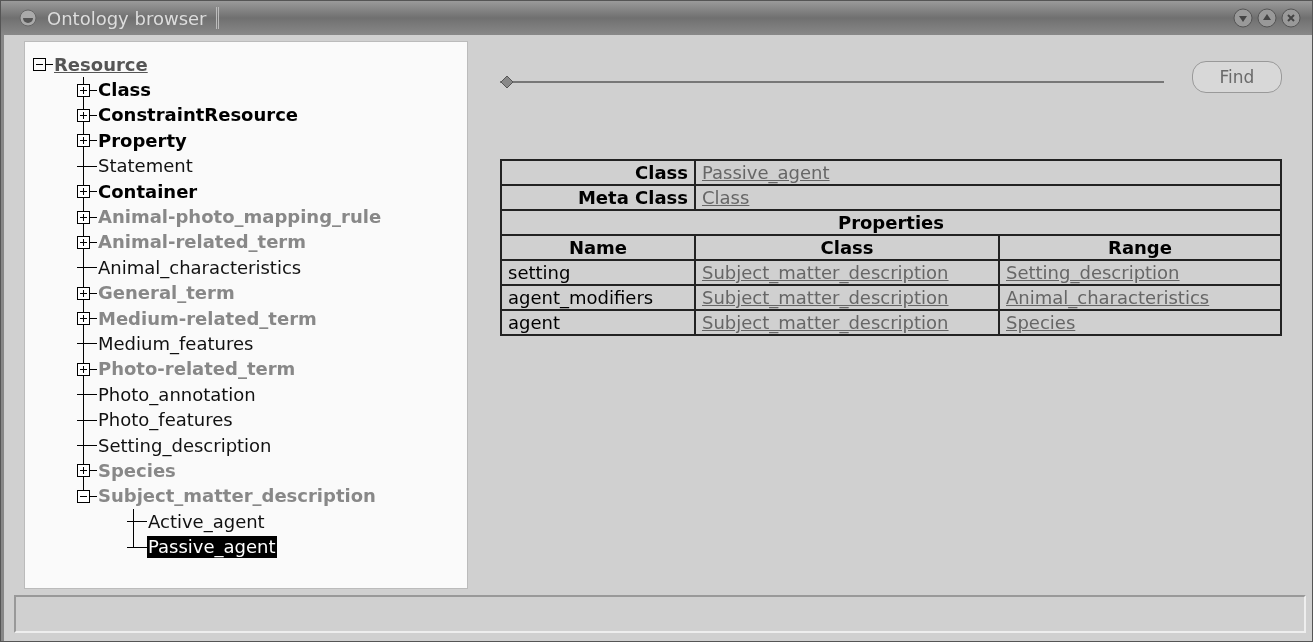  I want to click on tree-item: Medium_features, so click(176, 344).